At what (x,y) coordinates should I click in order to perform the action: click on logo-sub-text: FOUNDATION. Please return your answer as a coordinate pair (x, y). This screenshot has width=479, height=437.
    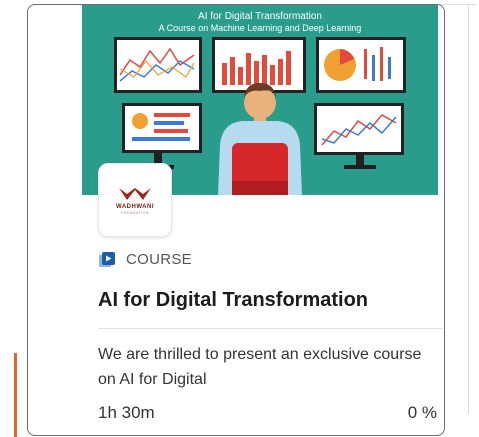
    Looking at the image, I should click on (135, 212).